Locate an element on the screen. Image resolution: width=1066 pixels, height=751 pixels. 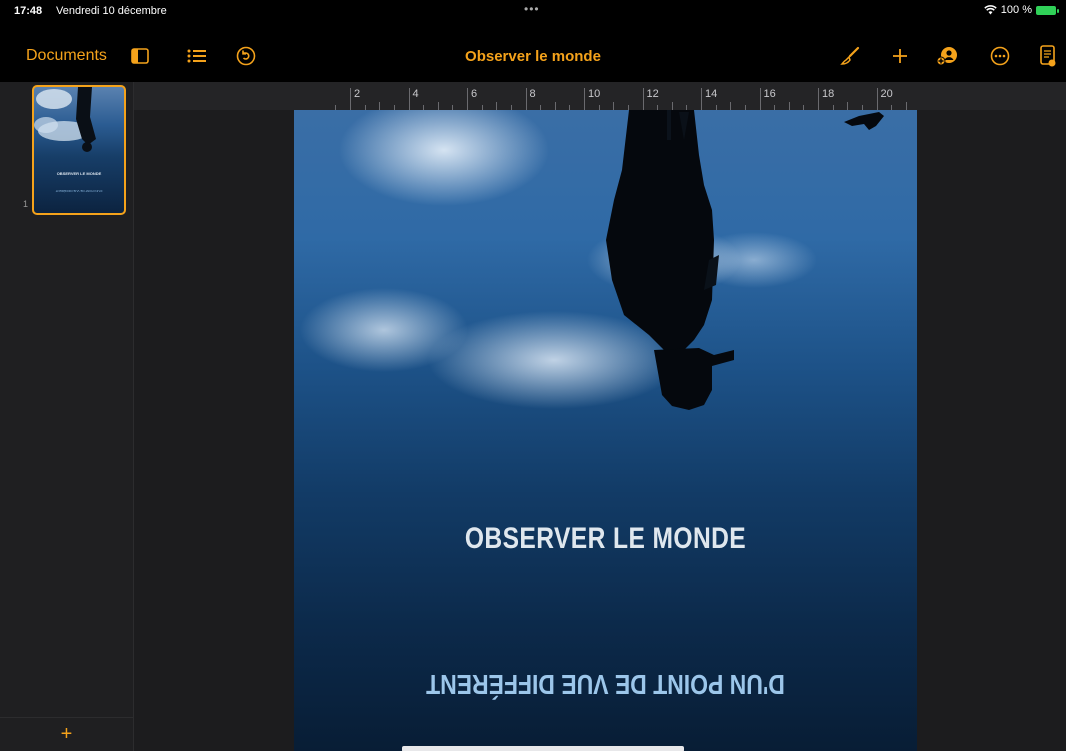
page-number: 1 is located at coordinates (26, 204).